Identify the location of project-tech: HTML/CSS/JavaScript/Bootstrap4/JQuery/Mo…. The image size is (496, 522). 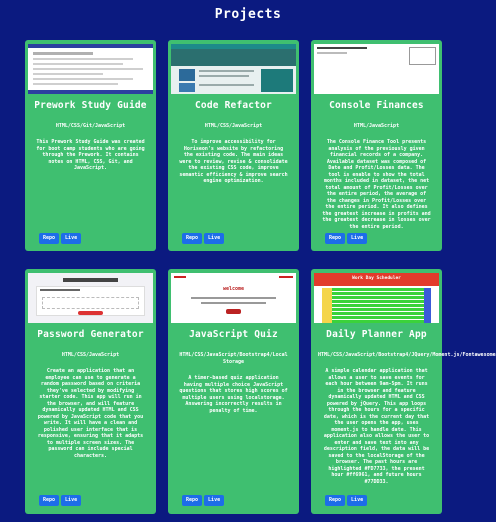
(407, 355).